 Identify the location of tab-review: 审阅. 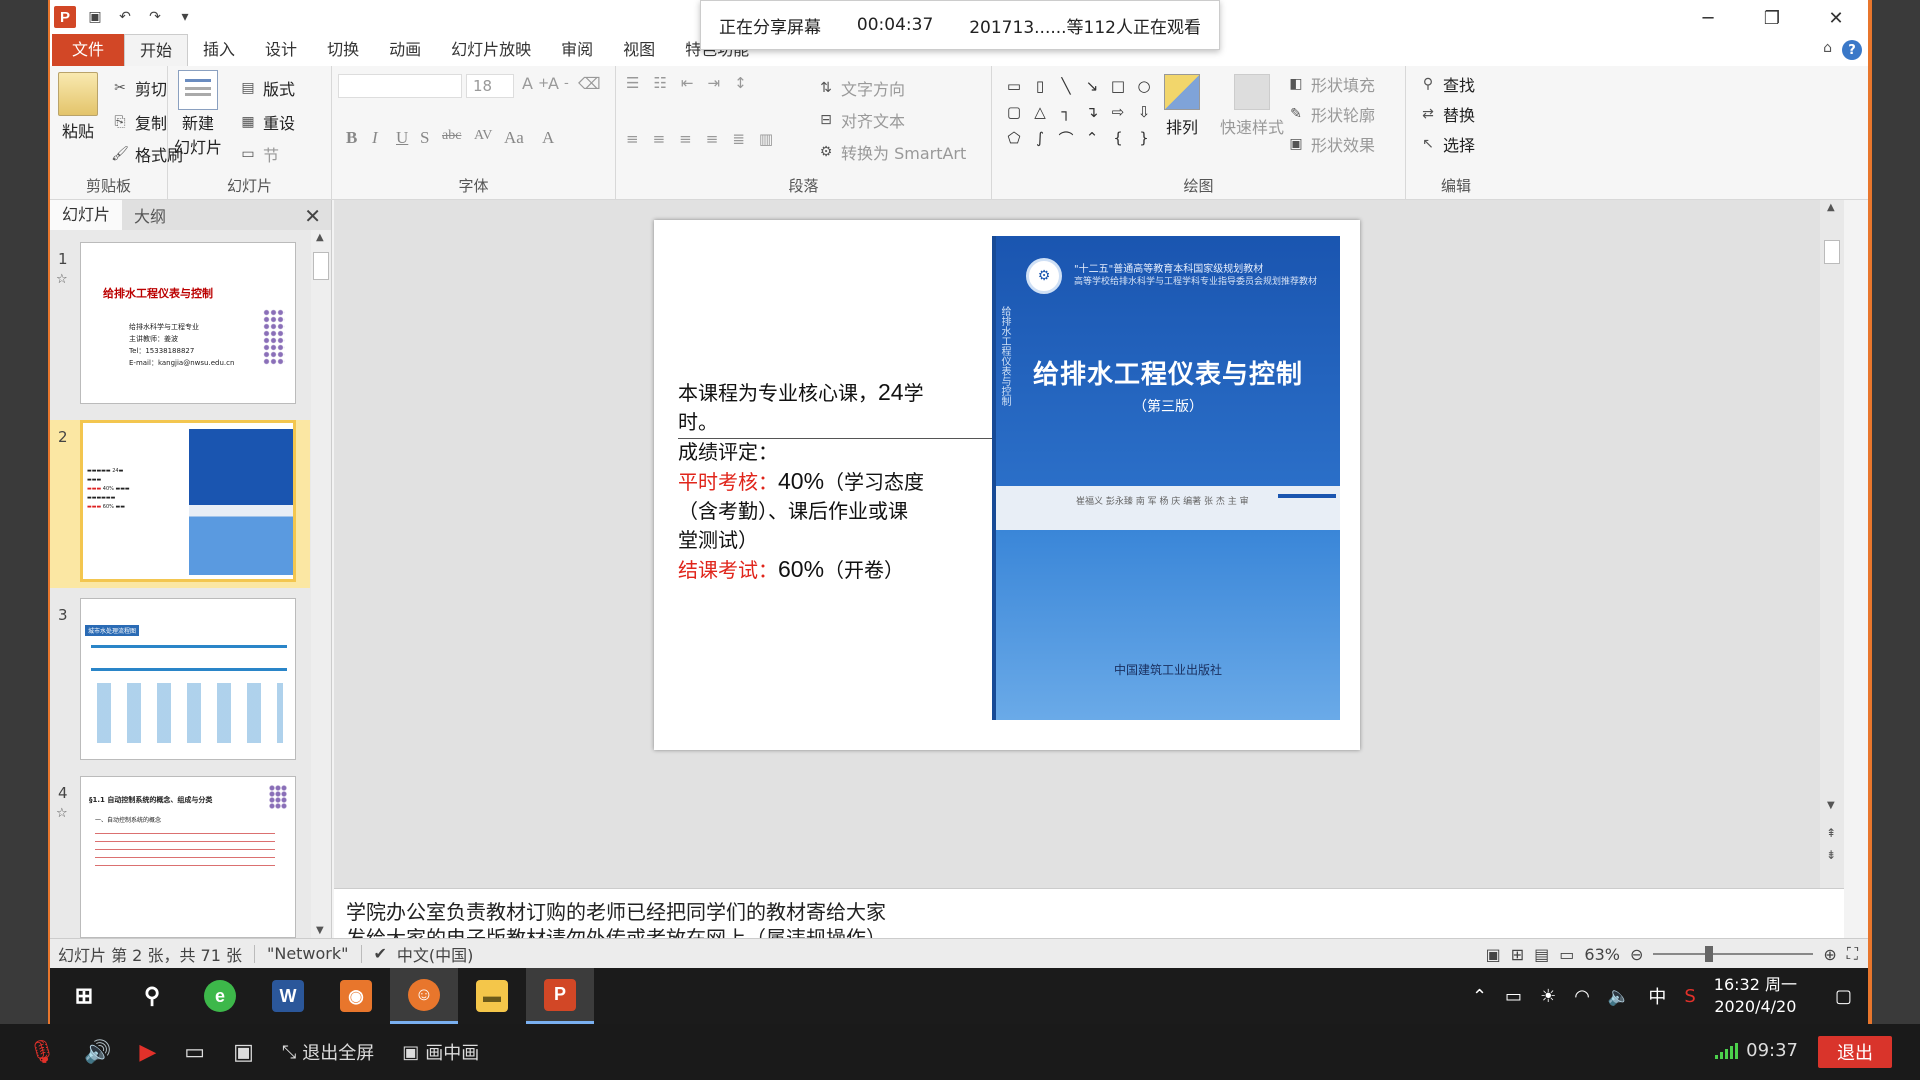
(577, 50).